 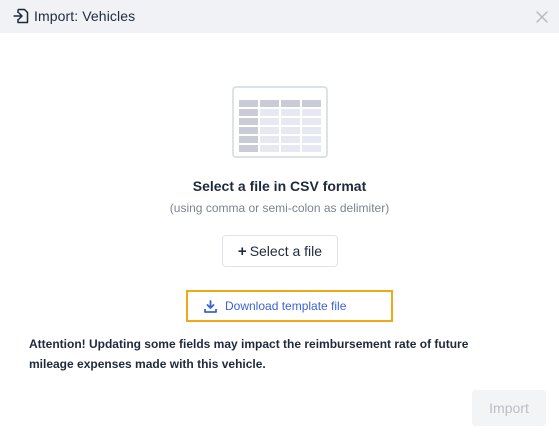 I want to click on download-icon, so click(x=210, y=306).